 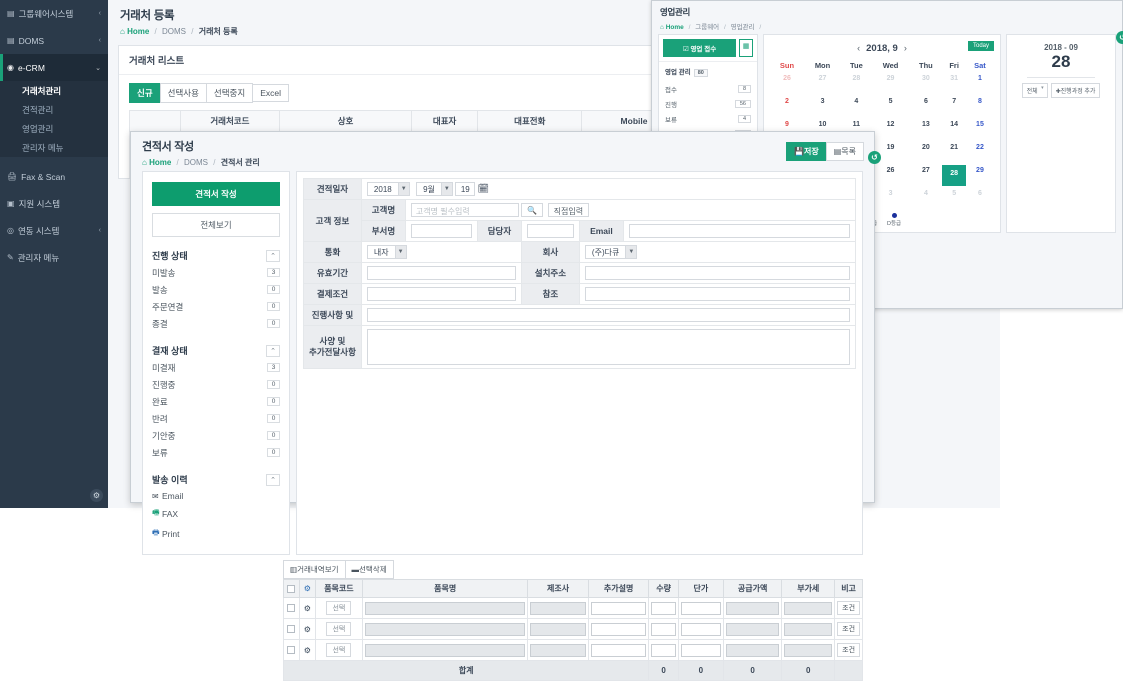 What do you see at coordinates (980, 130) in the screenshot?
I see `calendar-day: 15` at bounding box center [980, 130].